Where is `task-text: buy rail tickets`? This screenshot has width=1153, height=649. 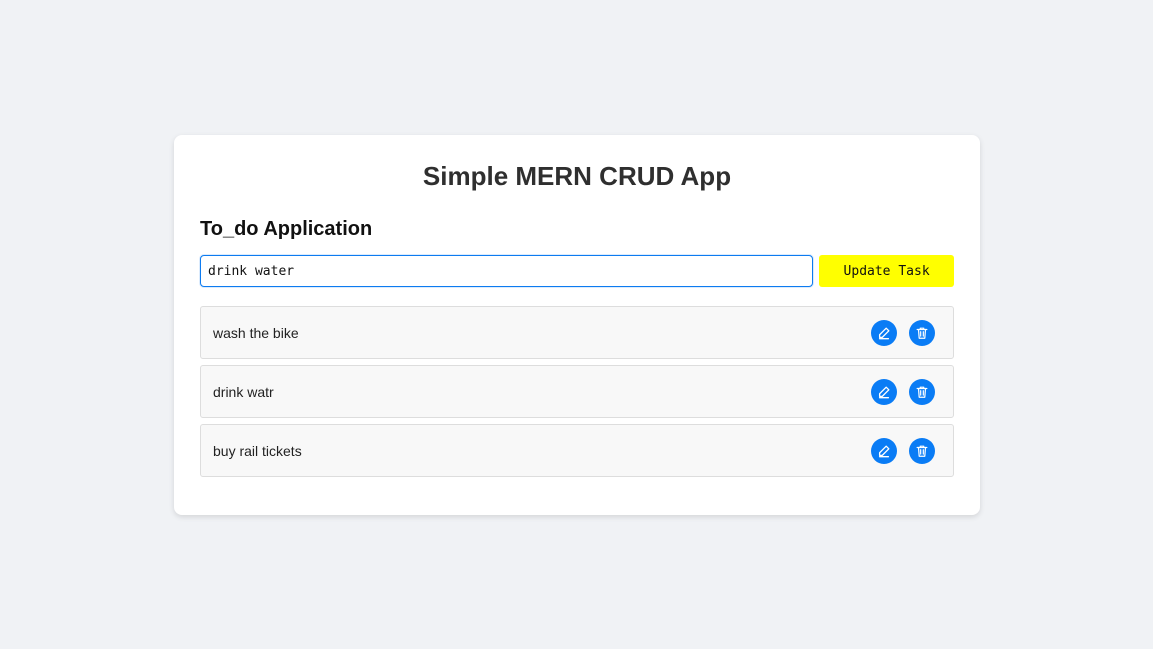
task-text: buy rail tickets is located at coordinates (257, 450).